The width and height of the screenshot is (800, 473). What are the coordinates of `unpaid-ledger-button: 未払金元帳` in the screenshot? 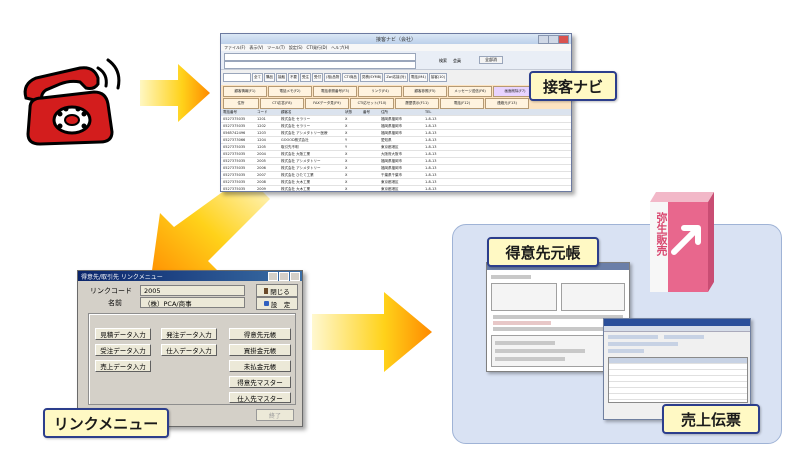 It's located at (260, 366).